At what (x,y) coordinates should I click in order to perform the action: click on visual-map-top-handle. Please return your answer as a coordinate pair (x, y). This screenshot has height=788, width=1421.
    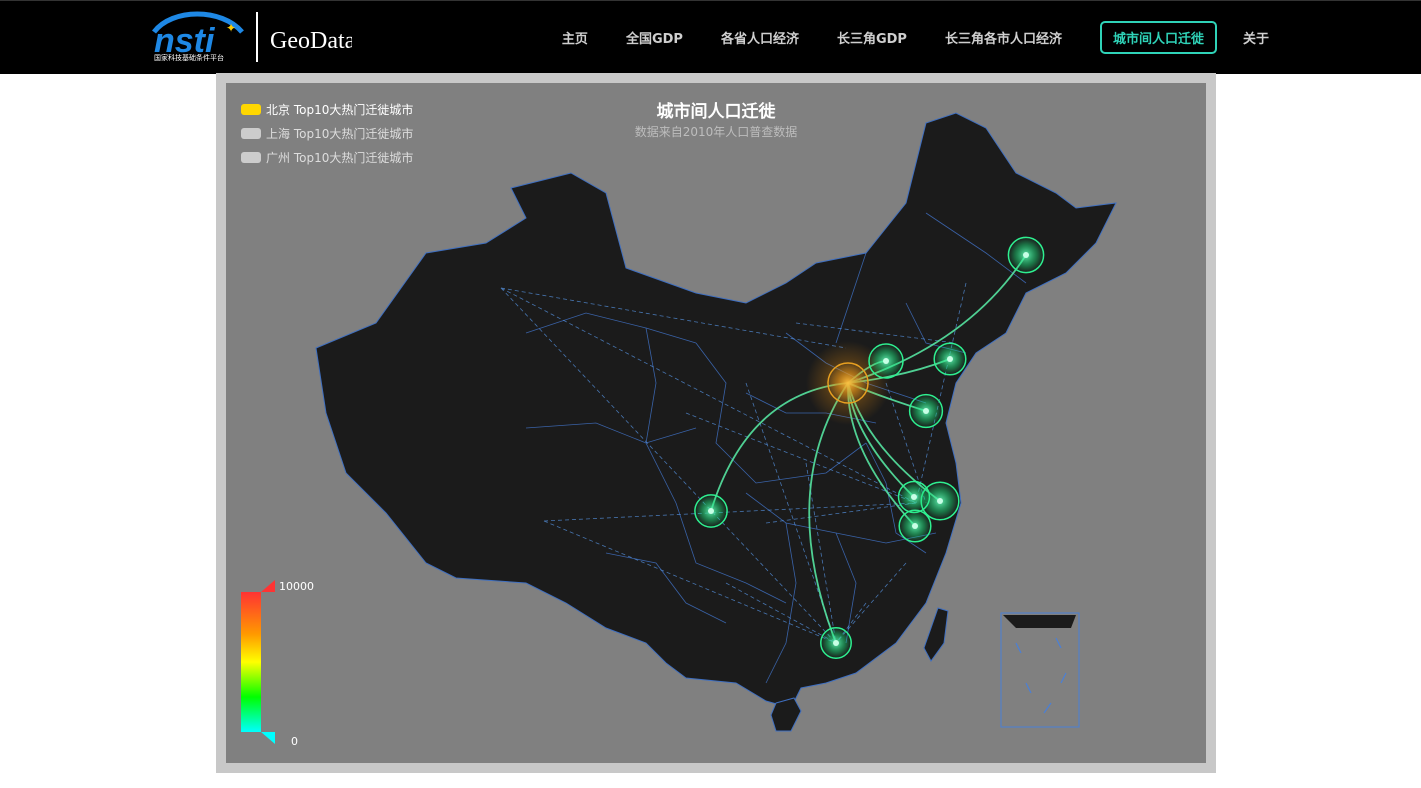
    Looking at the image, I should click on (268, 586).